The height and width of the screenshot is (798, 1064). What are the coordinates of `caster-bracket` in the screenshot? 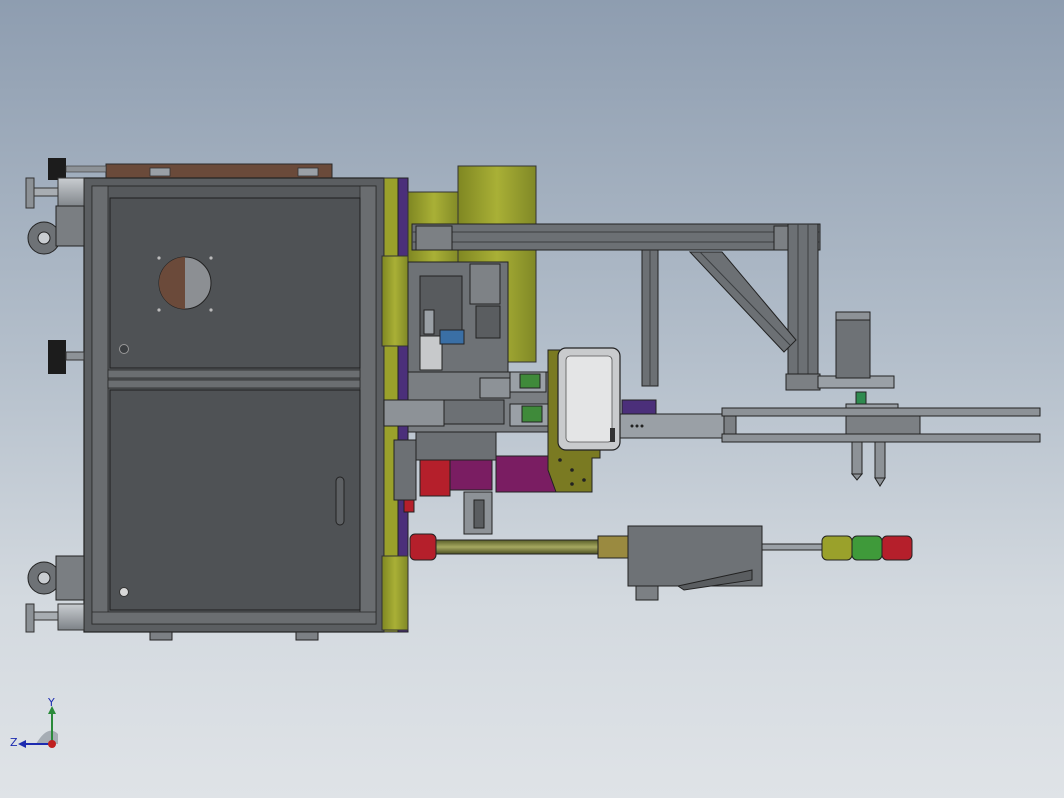 It's located at (70, 226).